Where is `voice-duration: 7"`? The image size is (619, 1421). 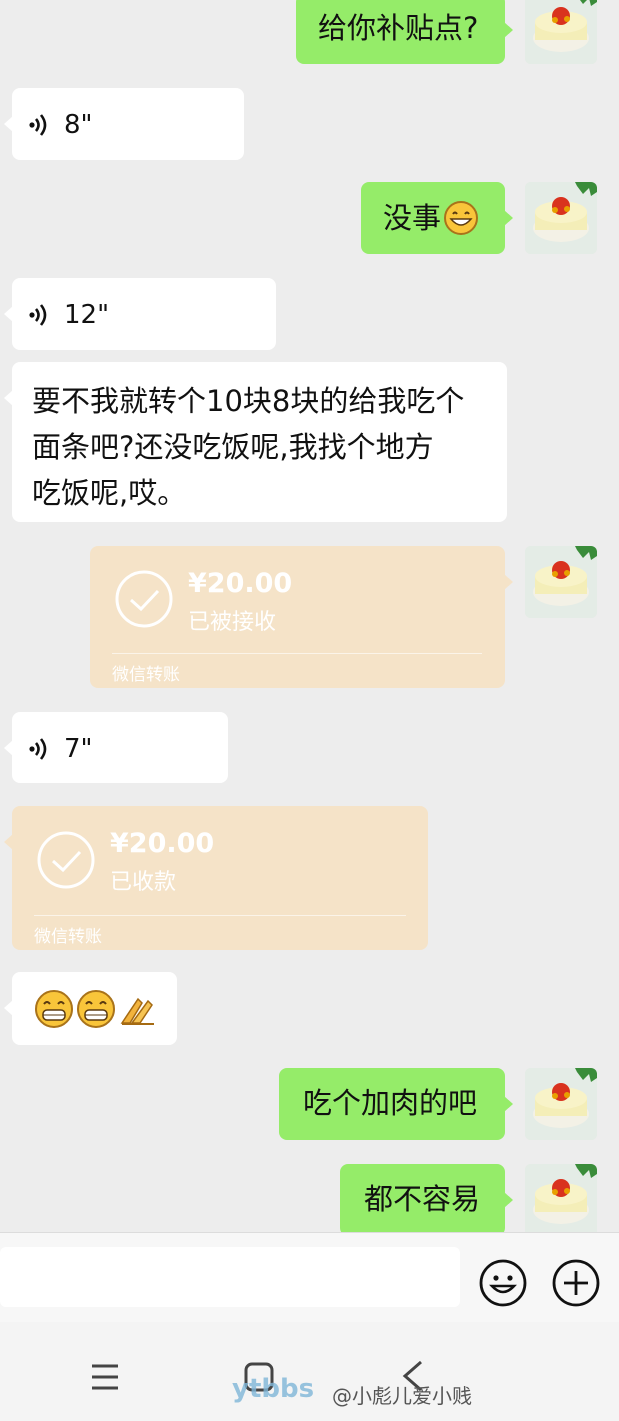 voice-duration: 7" is located at coordinates (78, 749).